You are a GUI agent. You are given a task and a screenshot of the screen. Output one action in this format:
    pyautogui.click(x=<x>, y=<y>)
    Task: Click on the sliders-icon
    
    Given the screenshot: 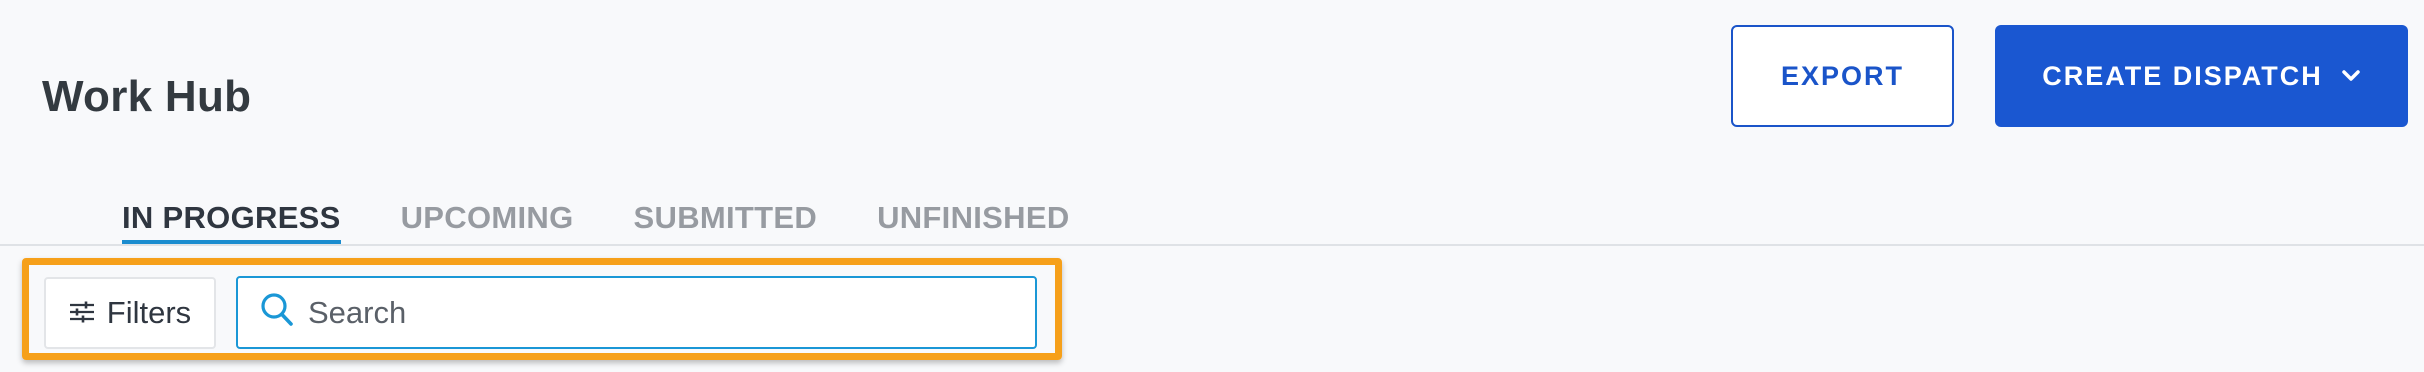 What is the action you would take?
    pyautogui.click(x=82, y=313)
    